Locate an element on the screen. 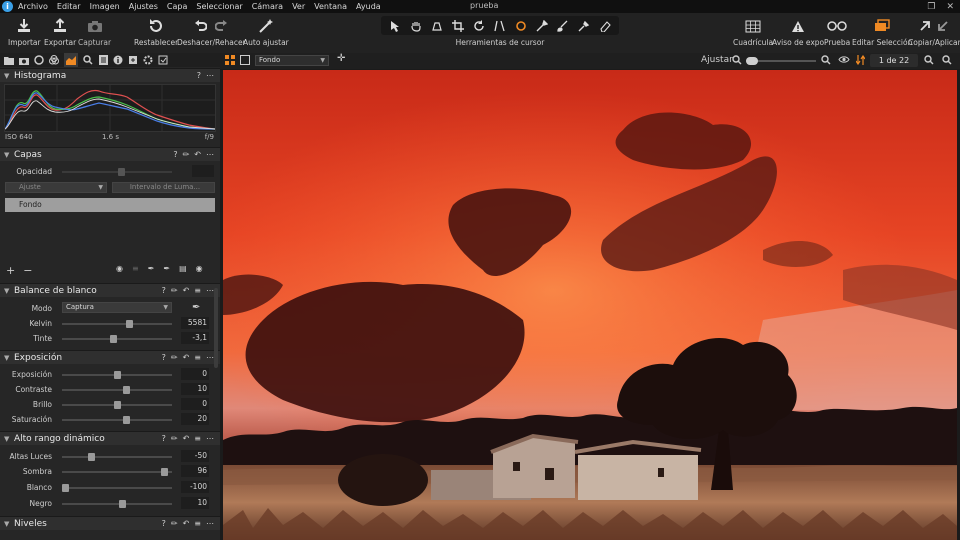 This screenshot has width=960, height=540. zoom-slider-thumb is located at coordinates (752, 61).